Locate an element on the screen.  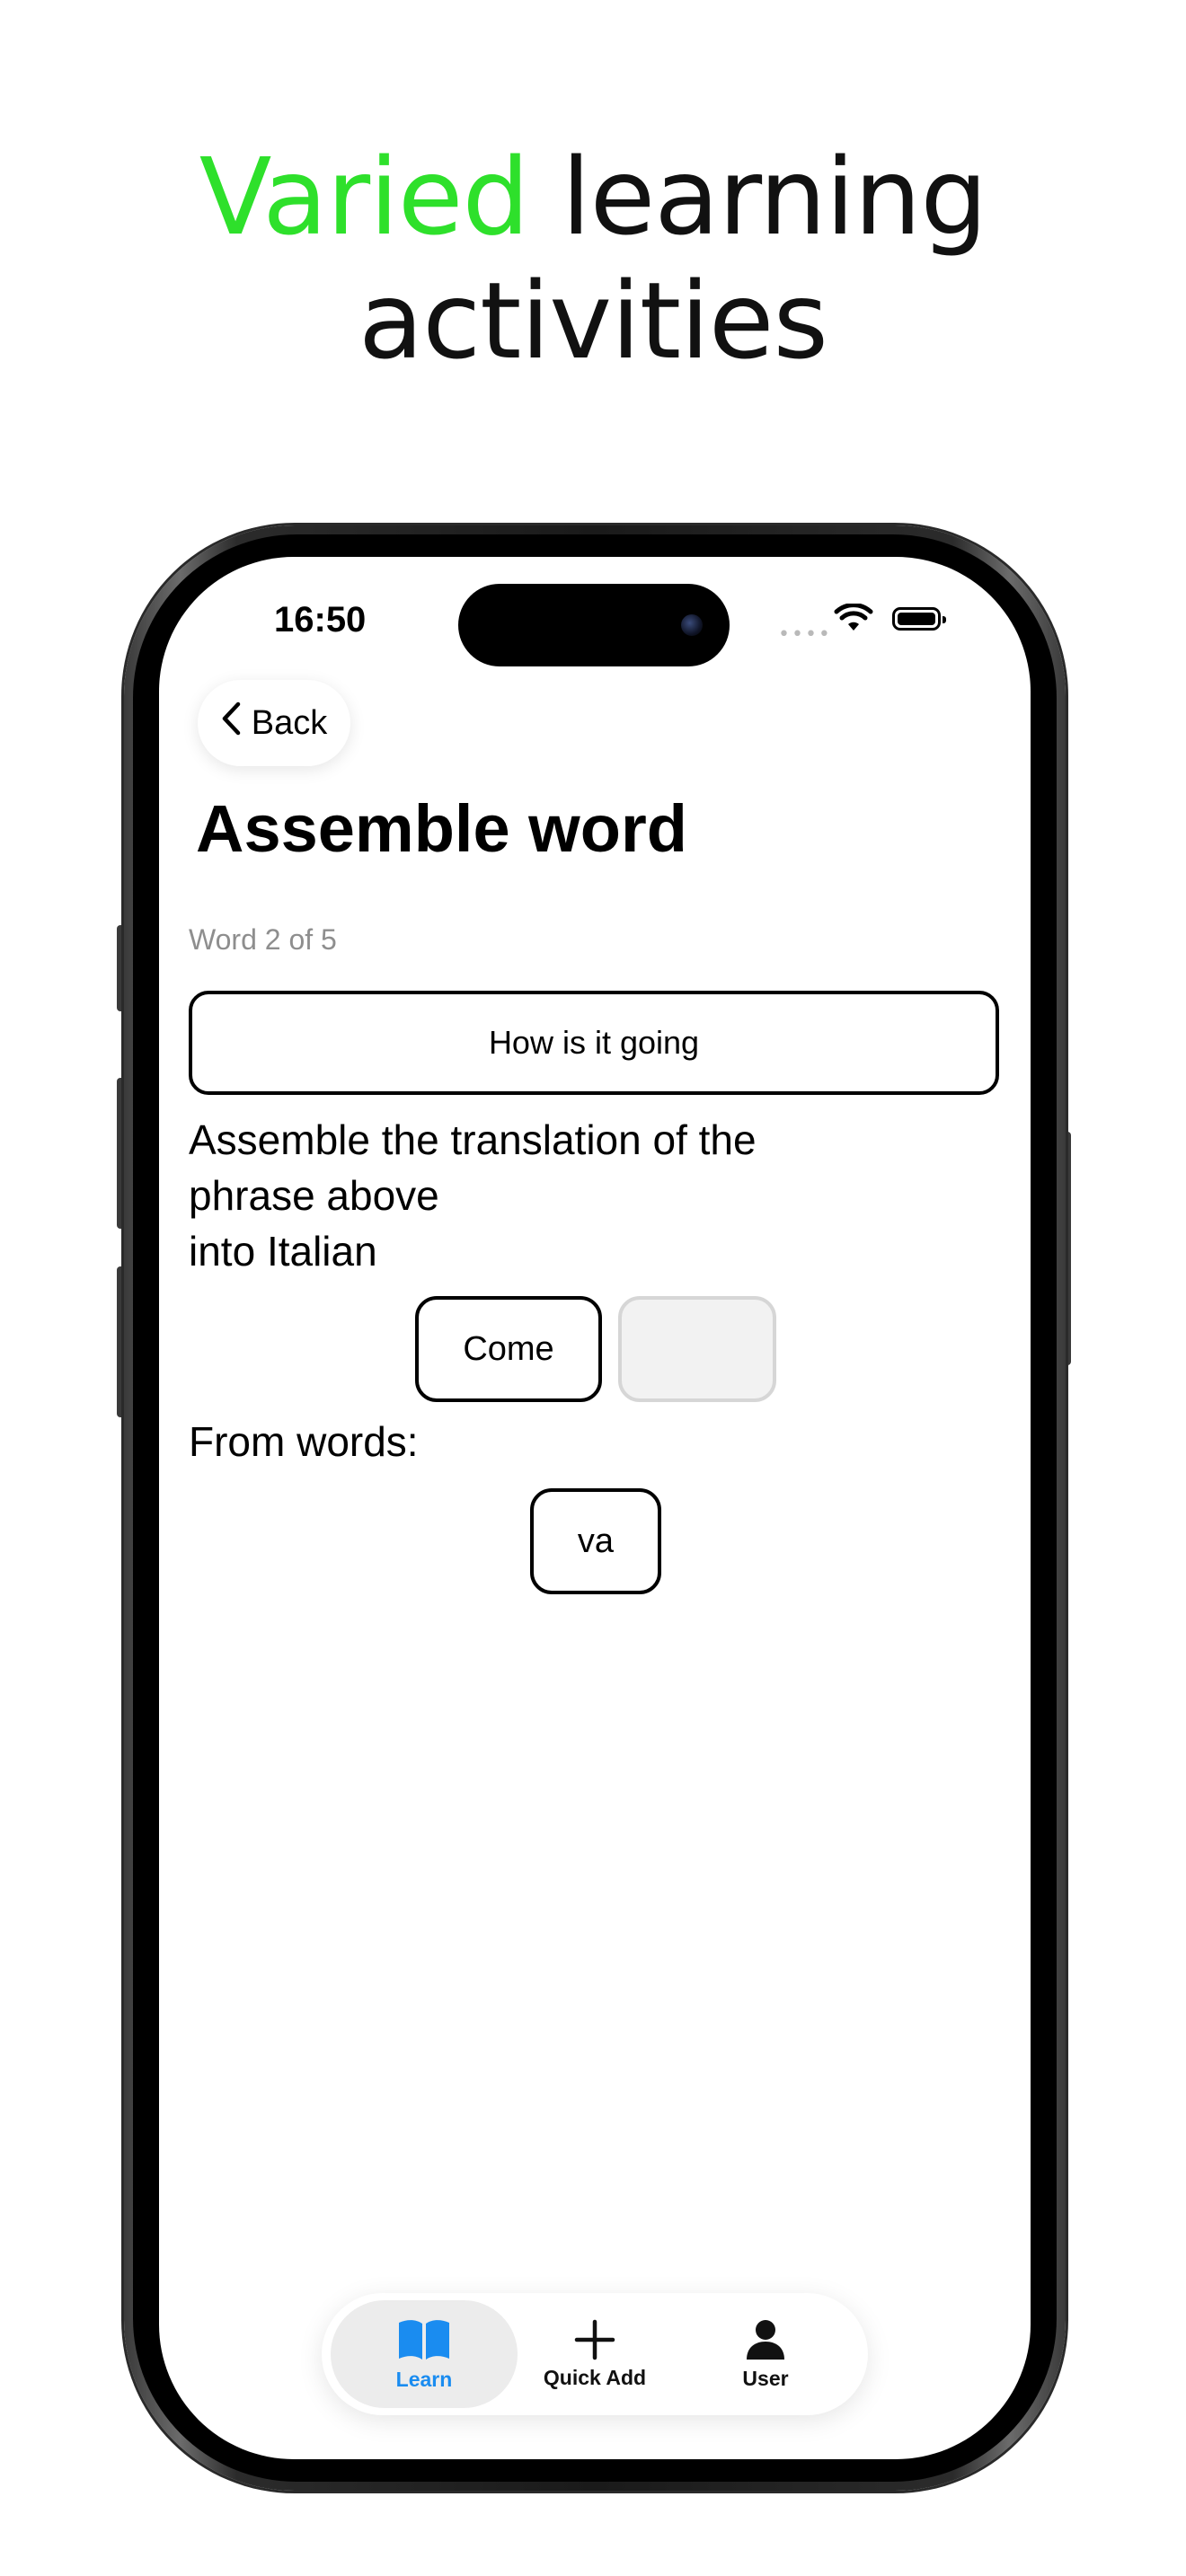
status-time: 16:50 is located at coordinates (320, 620).